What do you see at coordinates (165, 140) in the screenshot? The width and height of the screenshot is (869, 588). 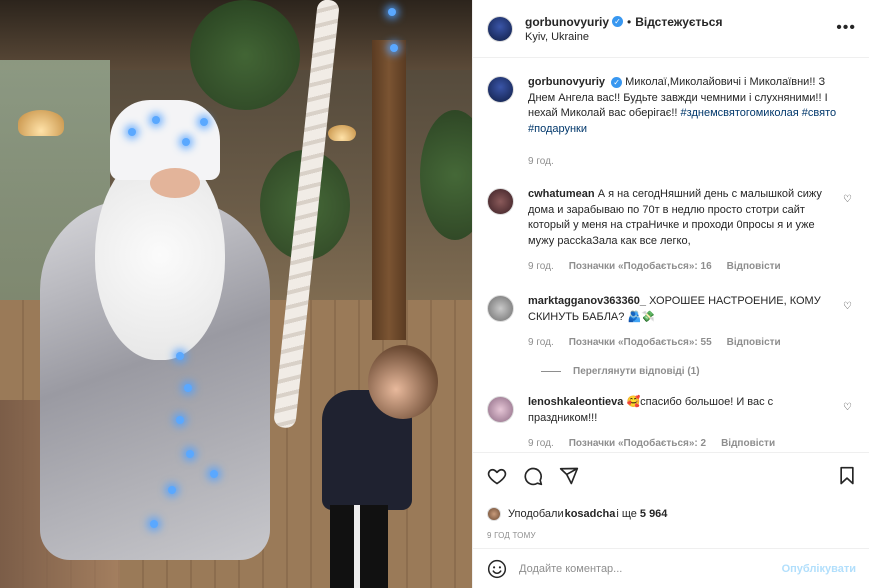 I see `photo-santa-hat` at bounding box center [165, 140].